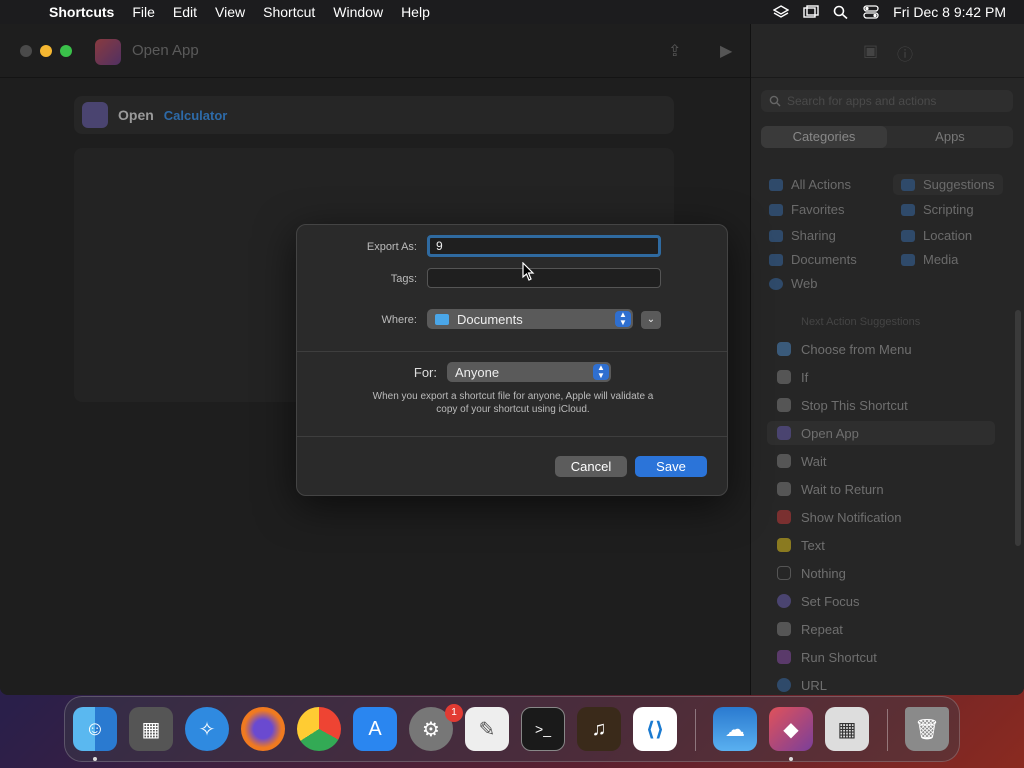 Image resolution: width=1024 pixels, height=768 pixels. I want to click on finder-icon: ☺, so click(95, 729).